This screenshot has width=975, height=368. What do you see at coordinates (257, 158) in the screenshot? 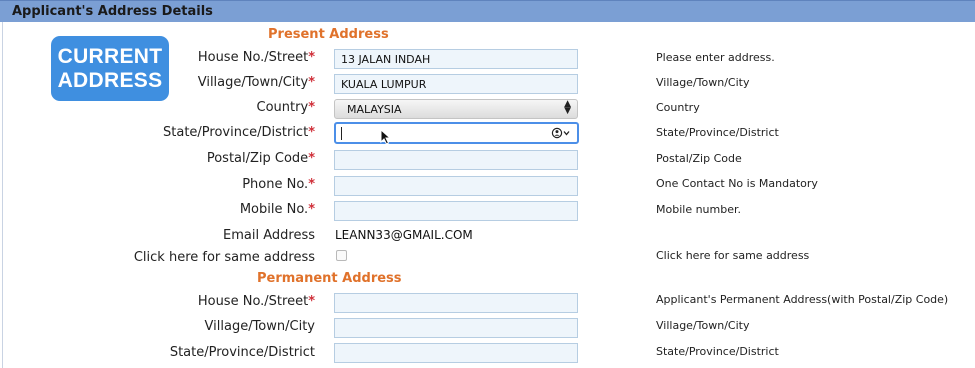
I see `present-postal-label-text: Postal/Zip Code` at bounding box center [257, 158].